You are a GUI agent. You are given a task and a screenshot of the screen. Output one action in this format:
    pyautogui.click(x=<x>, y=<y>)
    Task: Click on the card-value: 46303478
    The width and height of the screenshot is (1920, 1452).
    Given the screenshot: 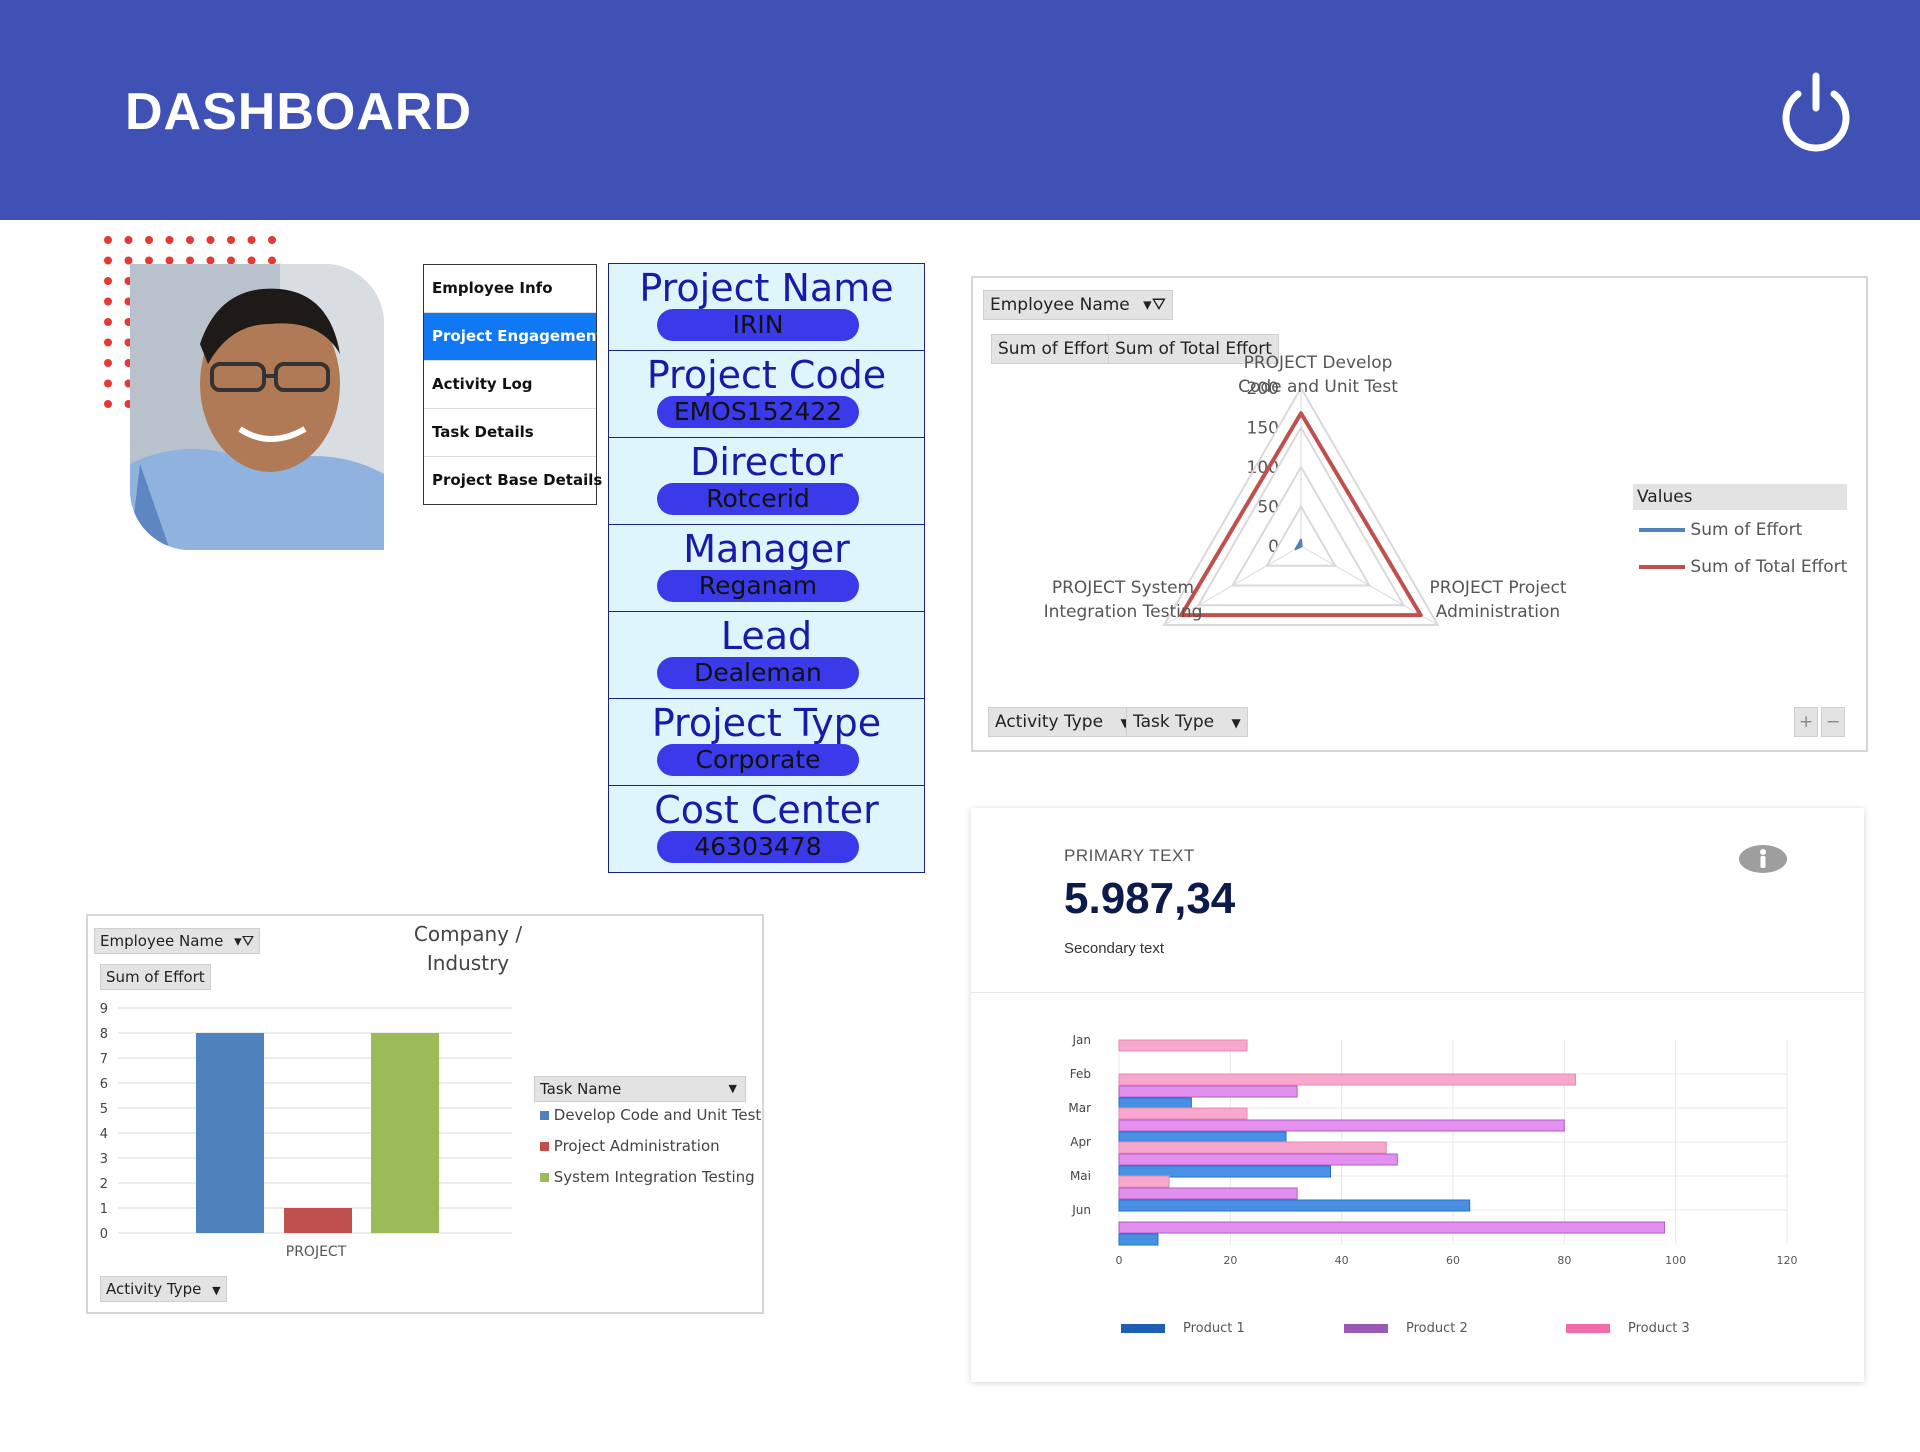 What is the action you would take?
    pyautogui.click(x=758, y=847)
    